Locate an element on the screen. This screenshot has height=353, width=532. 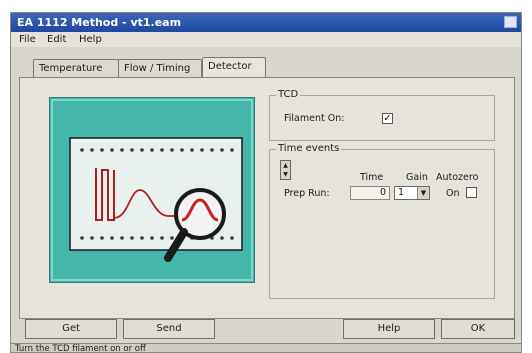
filament-on-checkbox: ✓ is located at coordinates (387, 118).